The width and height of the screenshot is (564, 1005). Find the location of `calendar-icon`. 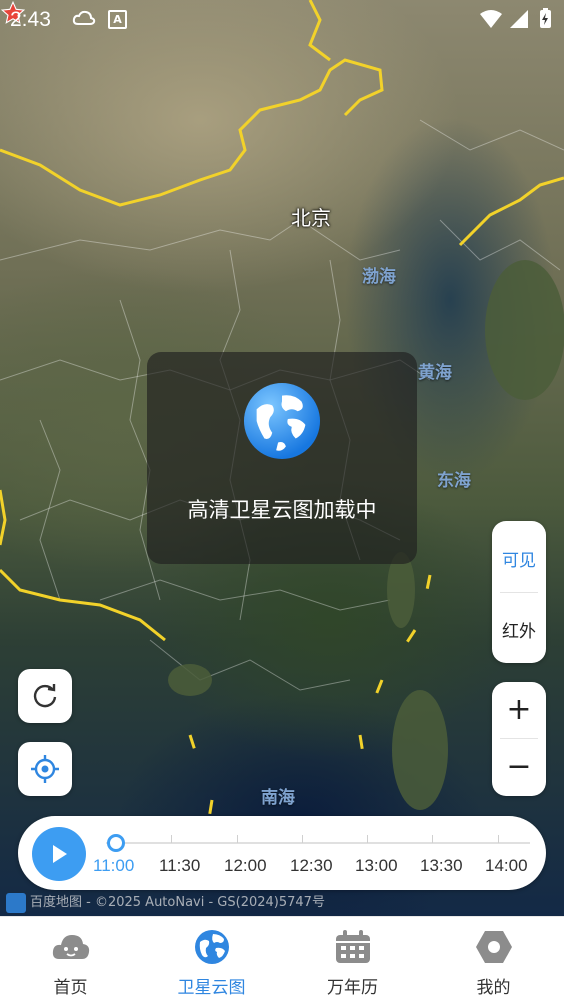

calendar-icon is located at coordinates (353, 946).